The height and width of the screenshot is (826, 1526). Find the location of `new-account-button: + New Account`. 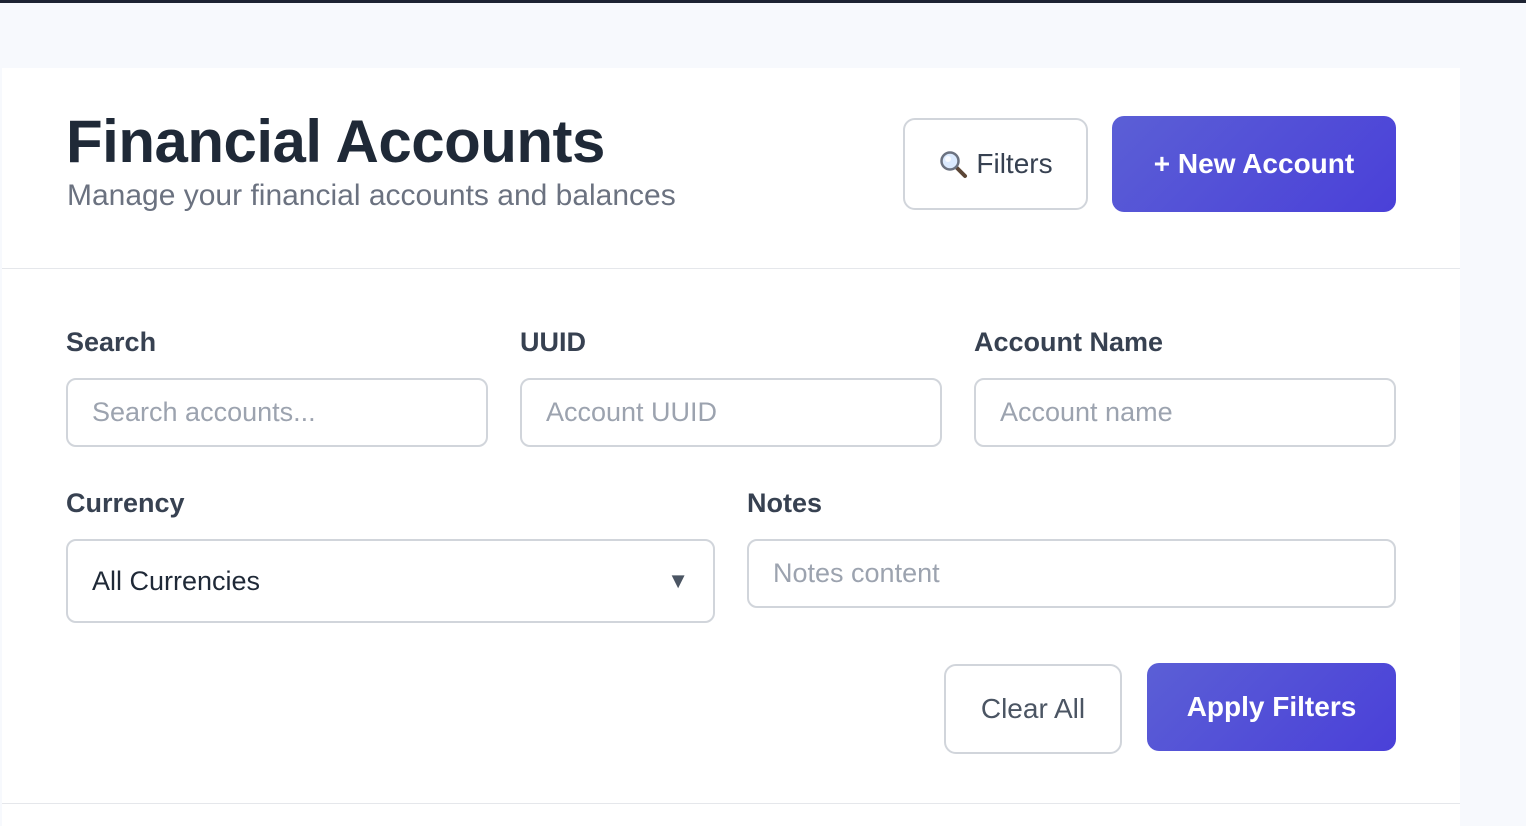

new-account-button: + New Account is located at coordinates (1254, 164).